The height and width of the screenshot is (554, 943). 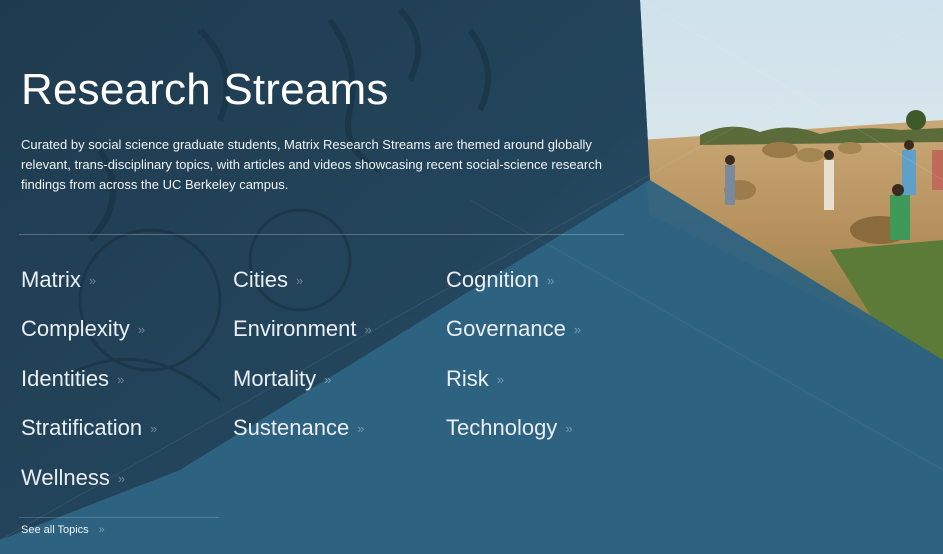 What do you see at coordinates (492, 279) in the screenshot?
I see `topic-label: Cognition` at bounding box center [492, 279].